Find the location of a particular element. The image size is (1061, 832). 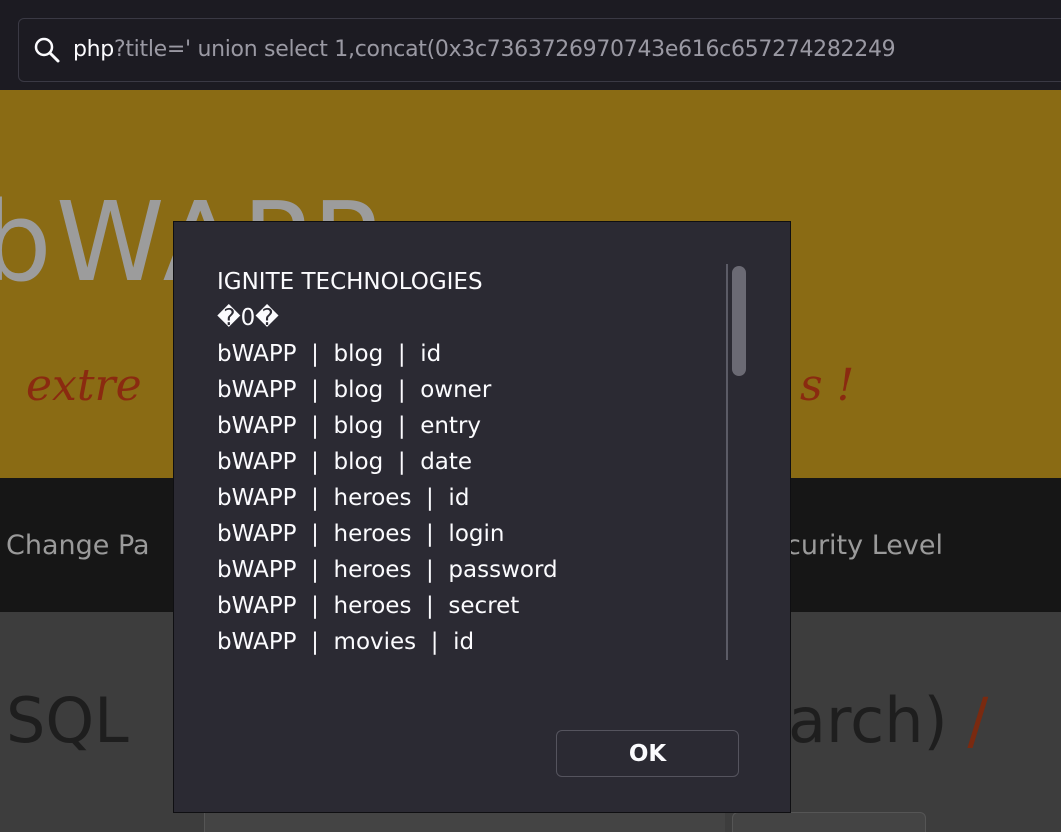

alert-line: bWAPP | heroes | password is located at coordinates (387, 570).